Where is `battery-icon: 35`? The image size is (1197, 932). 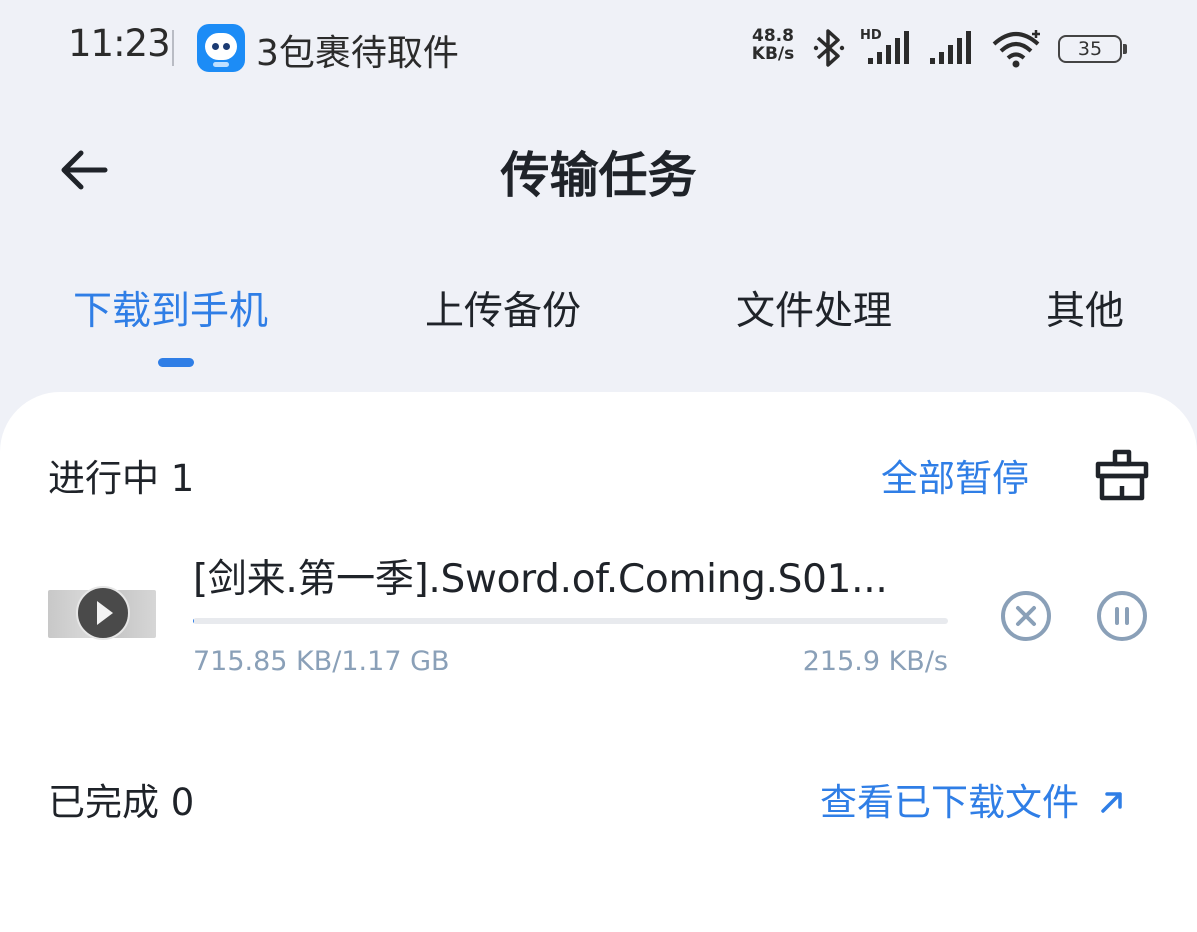
battery-icon: 35 is located at coordinates (1090, 49).